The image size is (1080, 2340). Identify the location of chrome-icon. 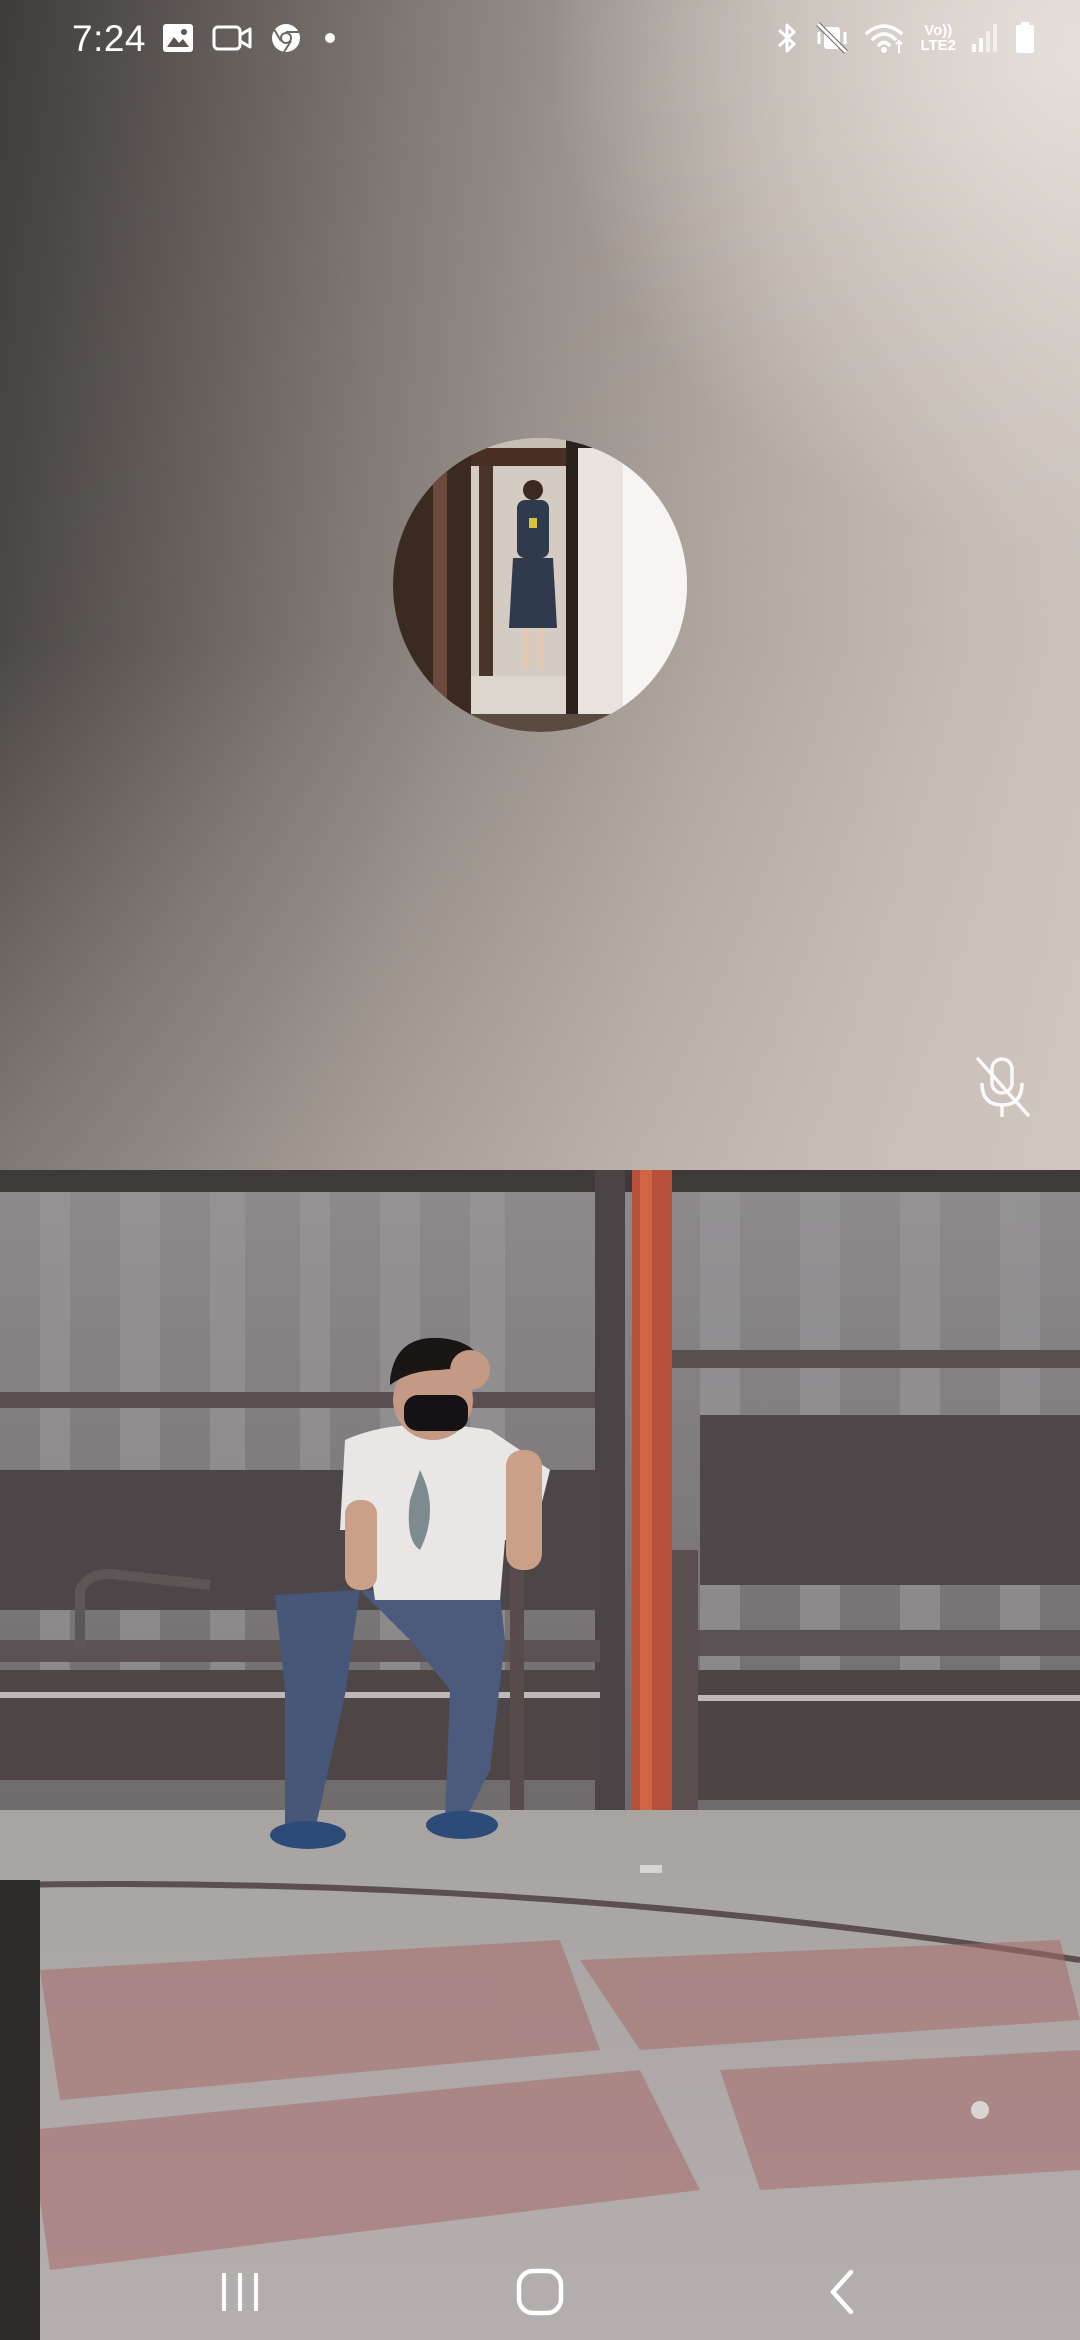
(286, 38).